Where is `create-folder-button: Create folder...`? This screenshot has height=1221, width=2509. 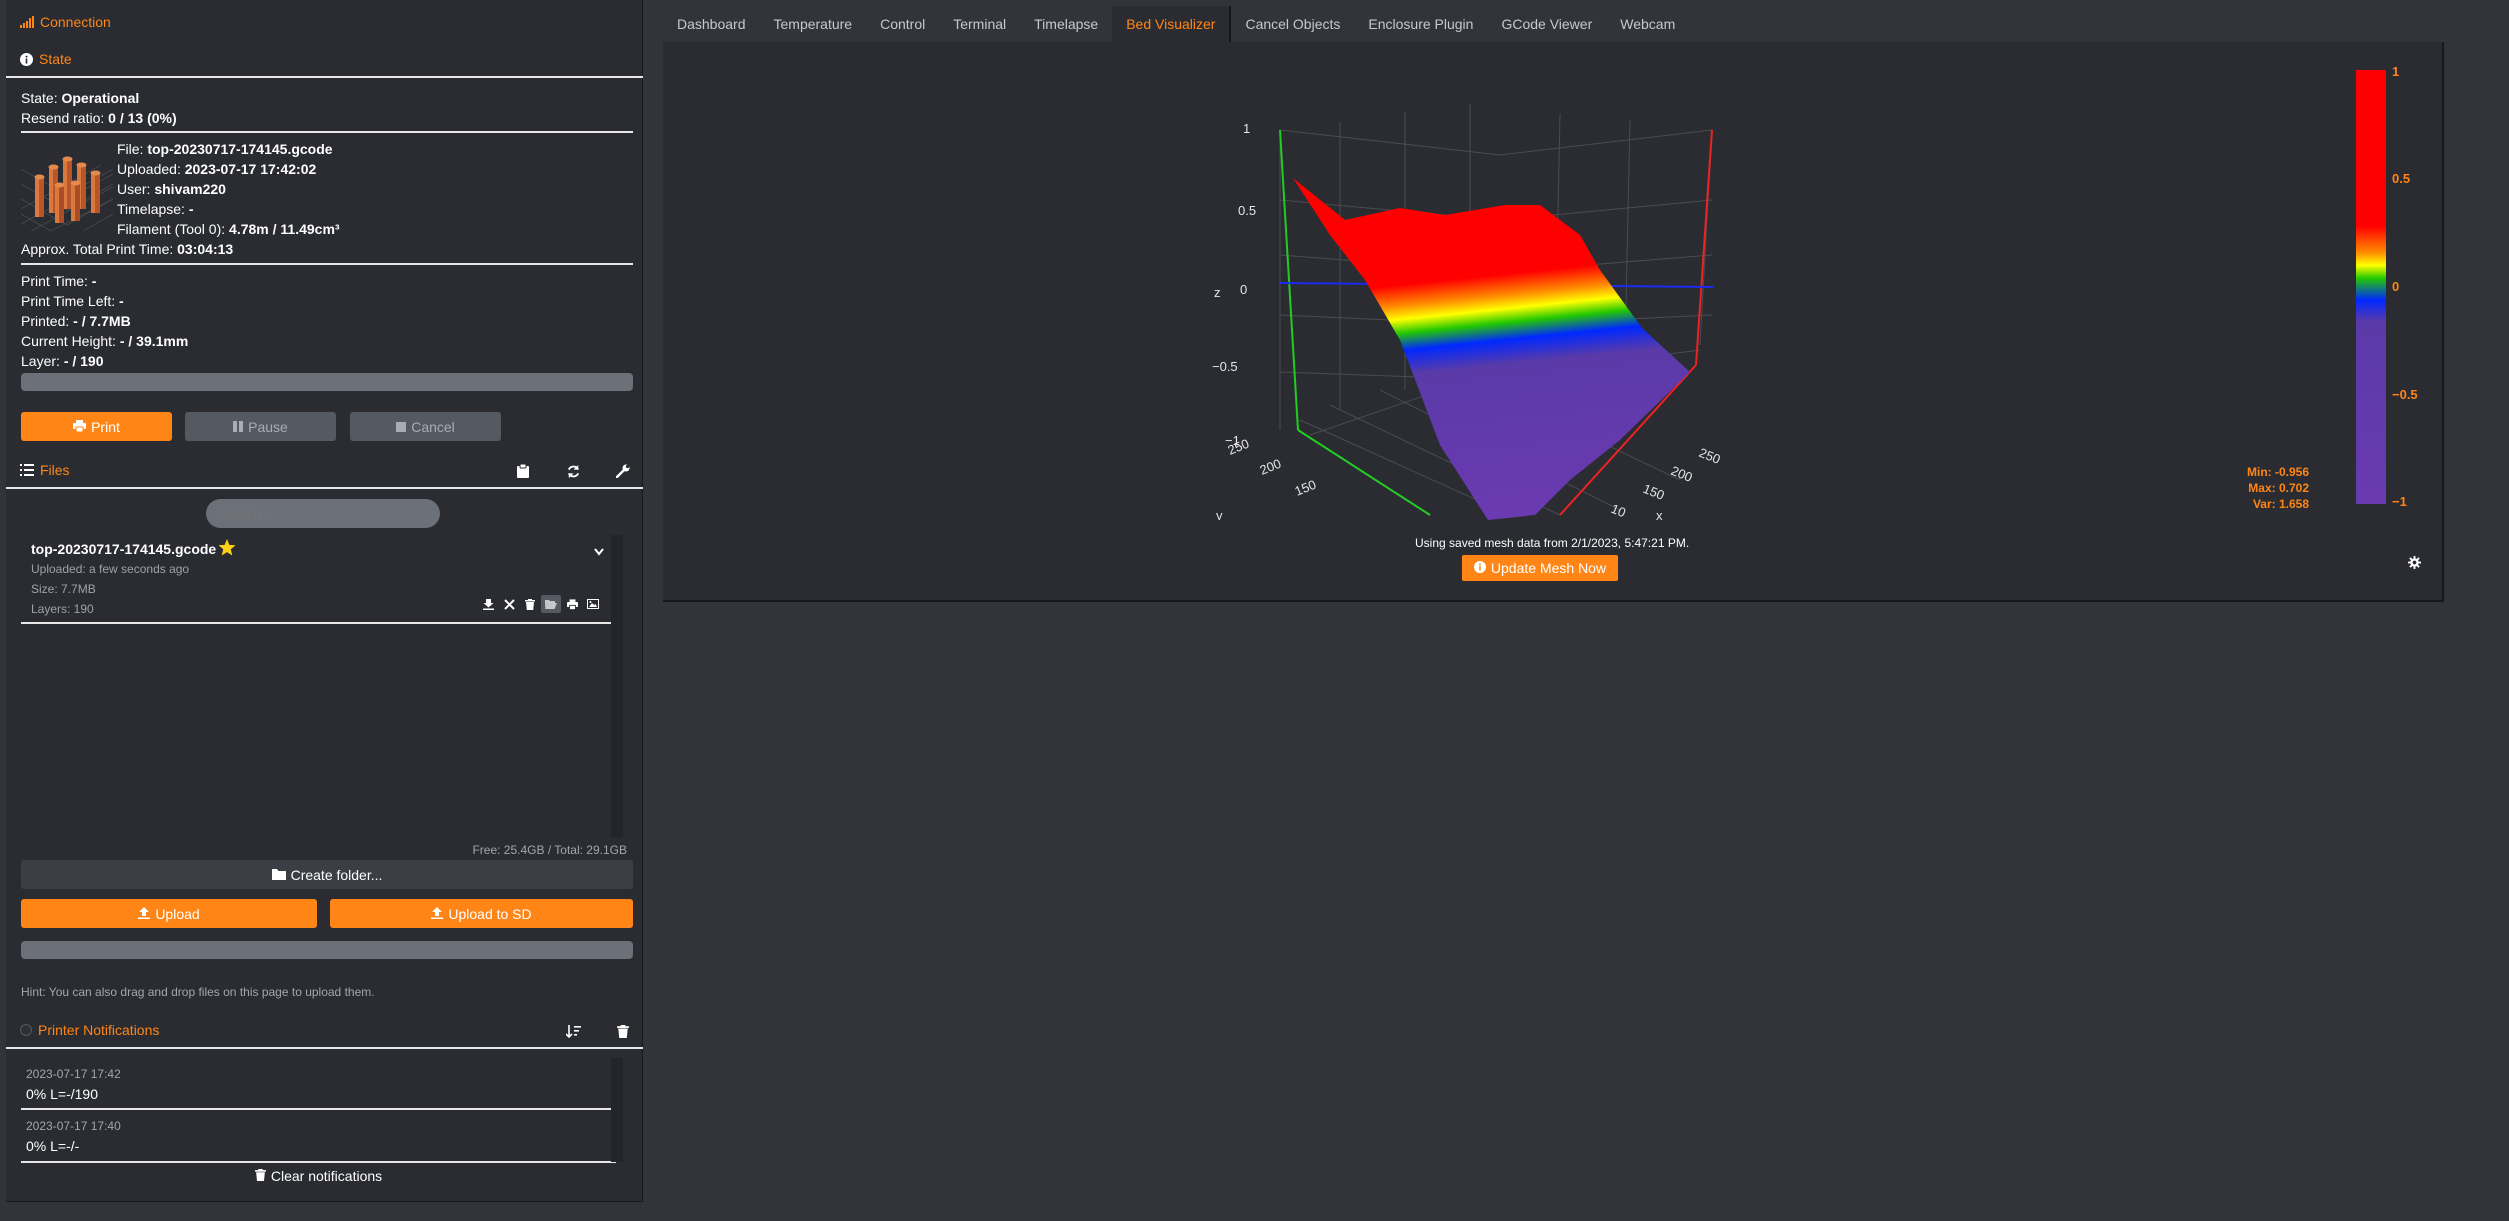
create-folder-button: Create folder... is located at coordinates (327, 874).